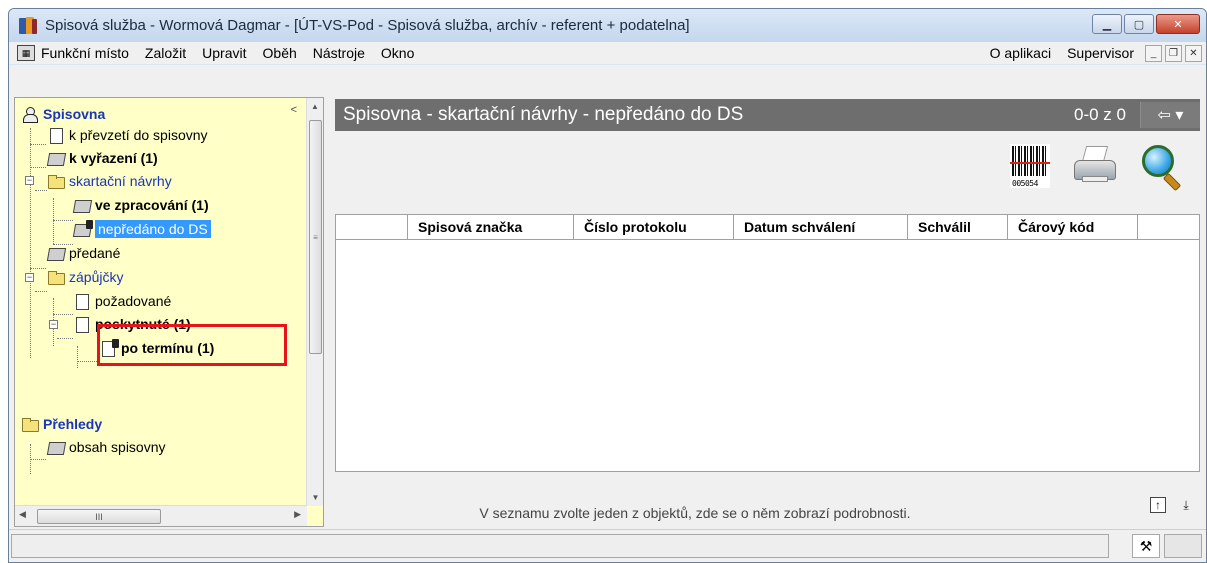 This screenshot has height=563, width=1207. What do you see at coordinates (560, 546) in the screenshot?
I see `status-text-pane` at bounding box center [560, 546].